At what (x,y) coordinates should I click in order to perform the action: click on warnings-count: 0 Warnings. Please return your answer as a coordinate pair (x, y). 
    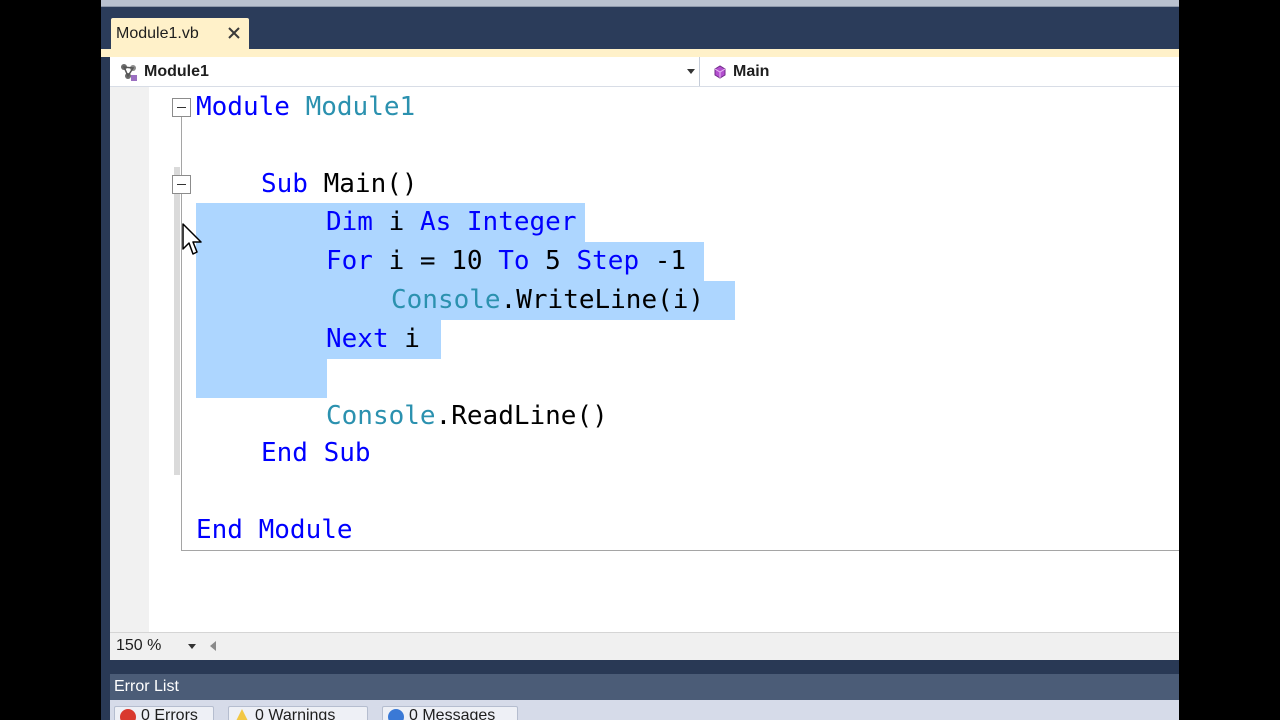
    Looking at the image, I should click on (295, 713).